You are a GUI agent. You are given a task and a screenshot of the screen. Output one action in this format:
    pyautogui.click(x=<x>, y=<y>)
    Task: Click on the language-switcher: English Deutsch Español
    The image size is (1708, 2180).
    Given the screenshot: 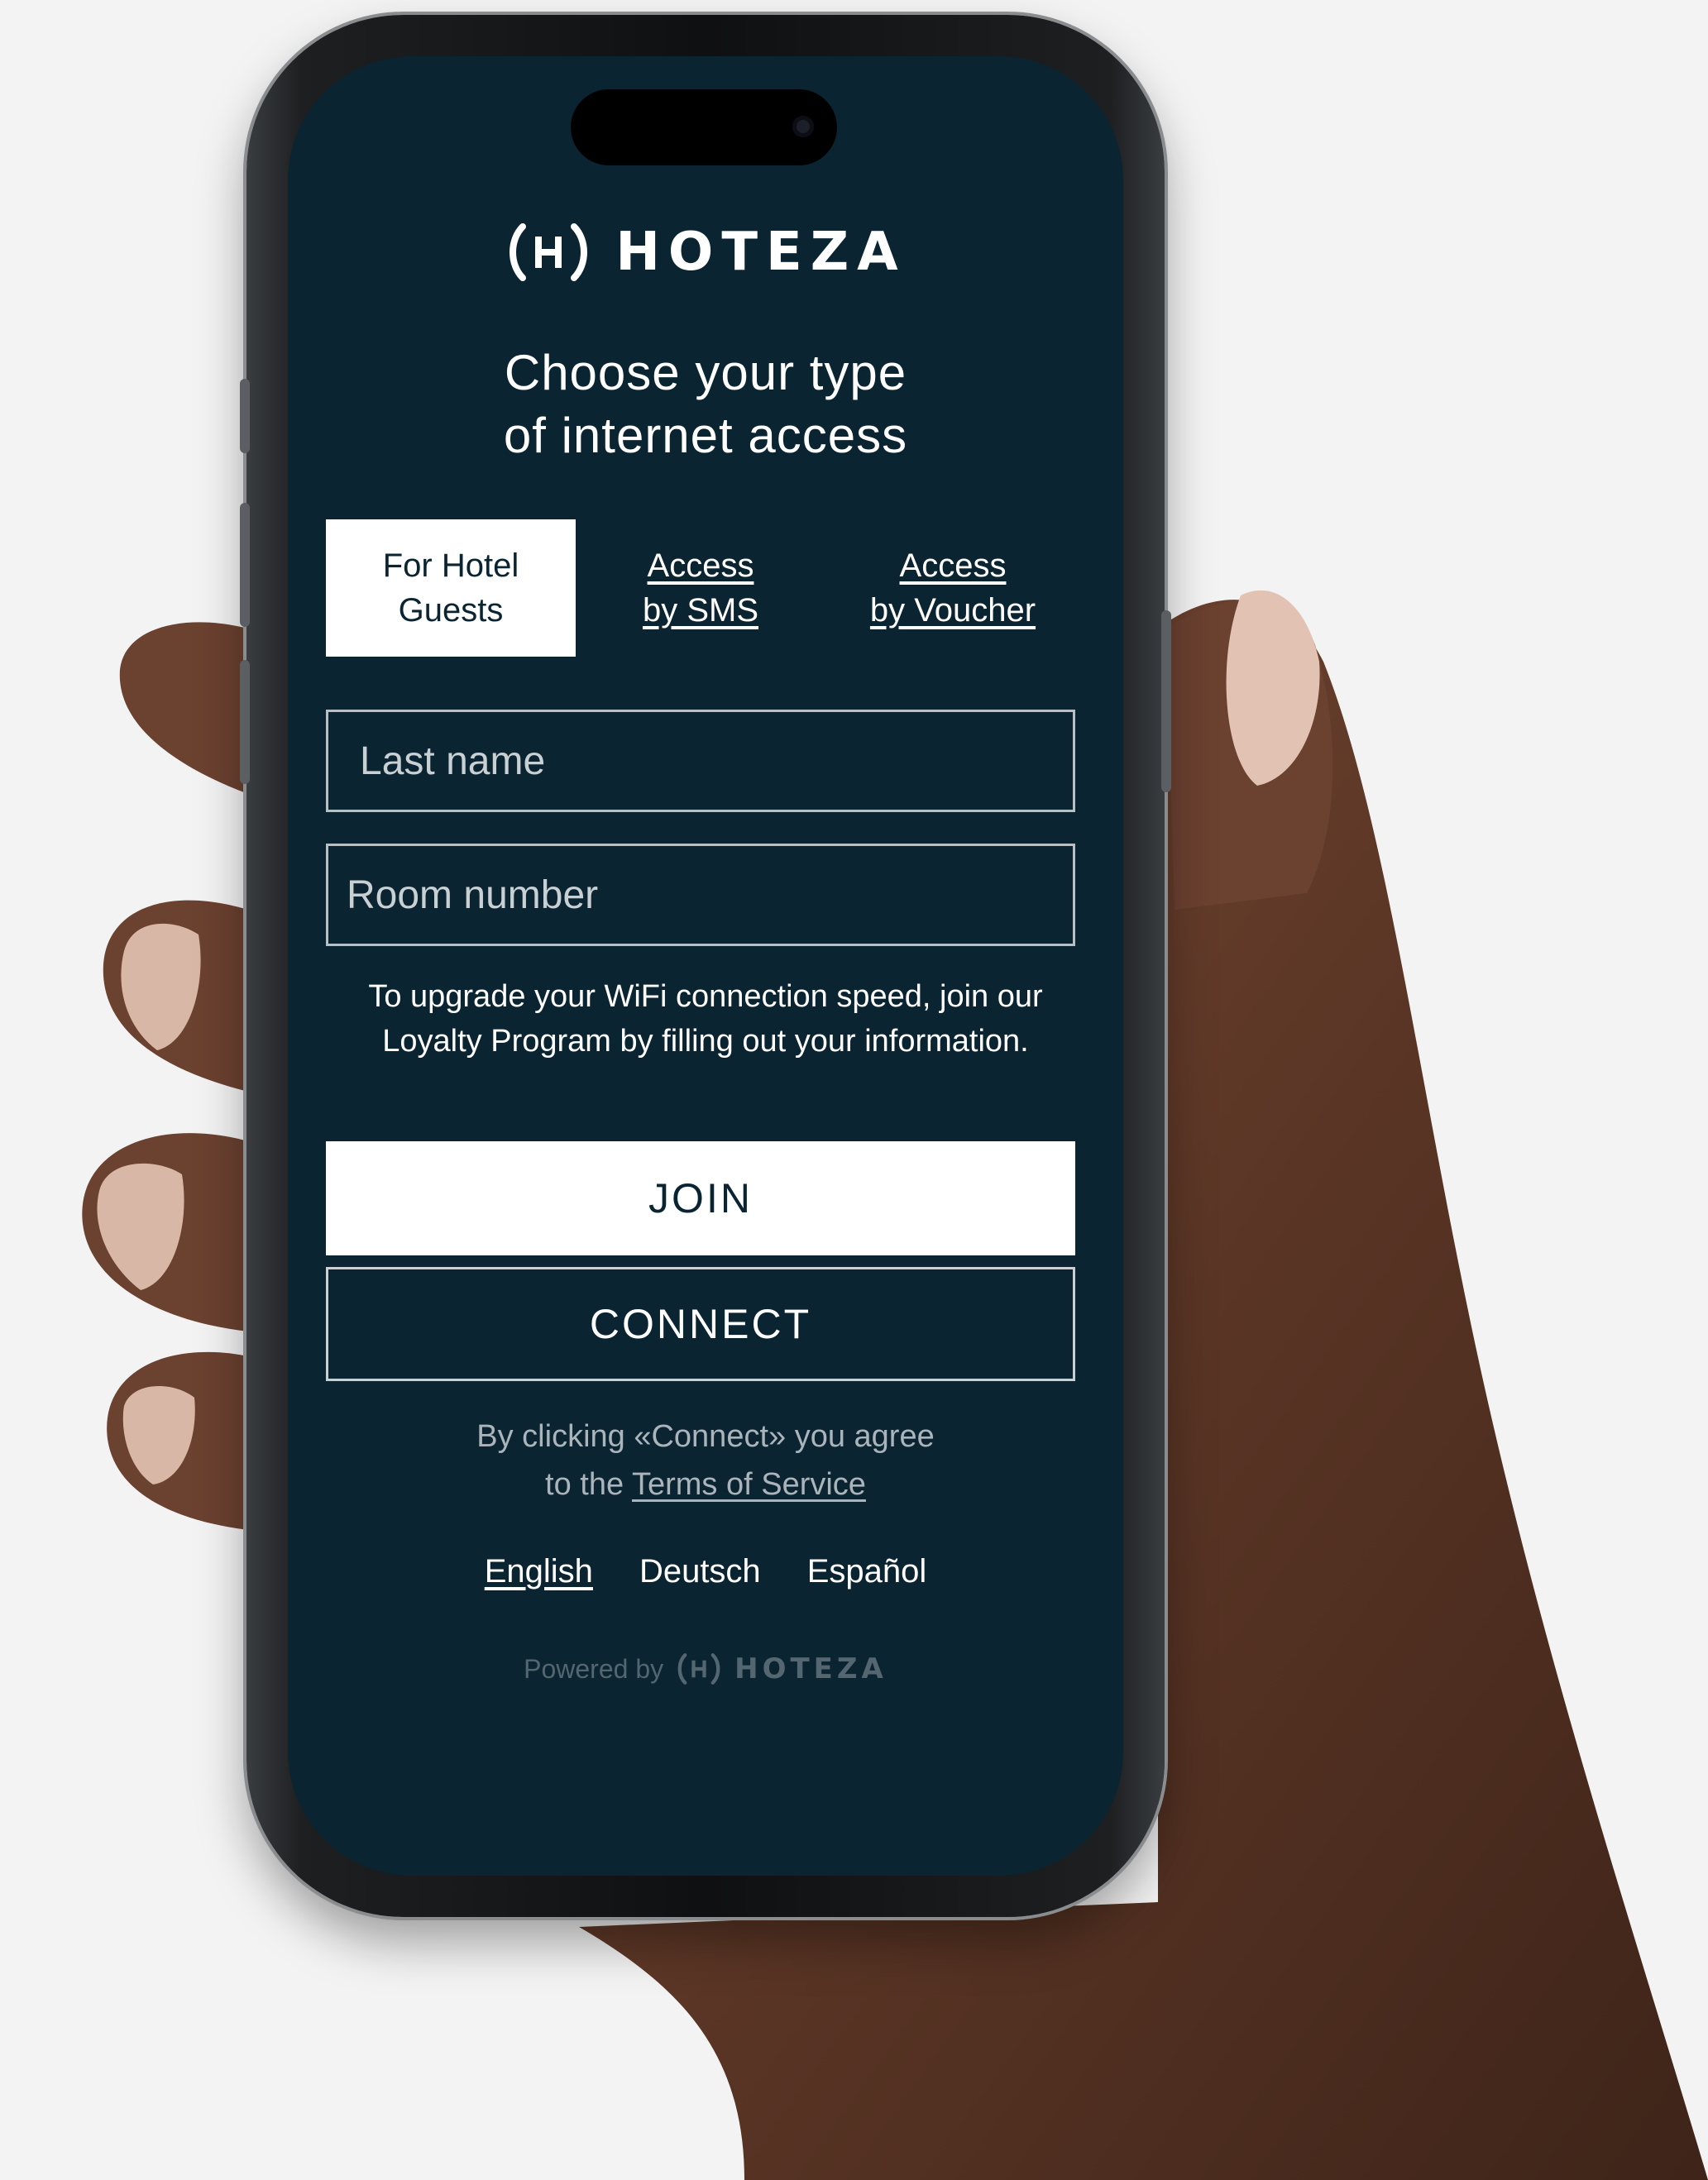 What is the action you would take?
    pyautogui.click(x=705, y=1571)
    